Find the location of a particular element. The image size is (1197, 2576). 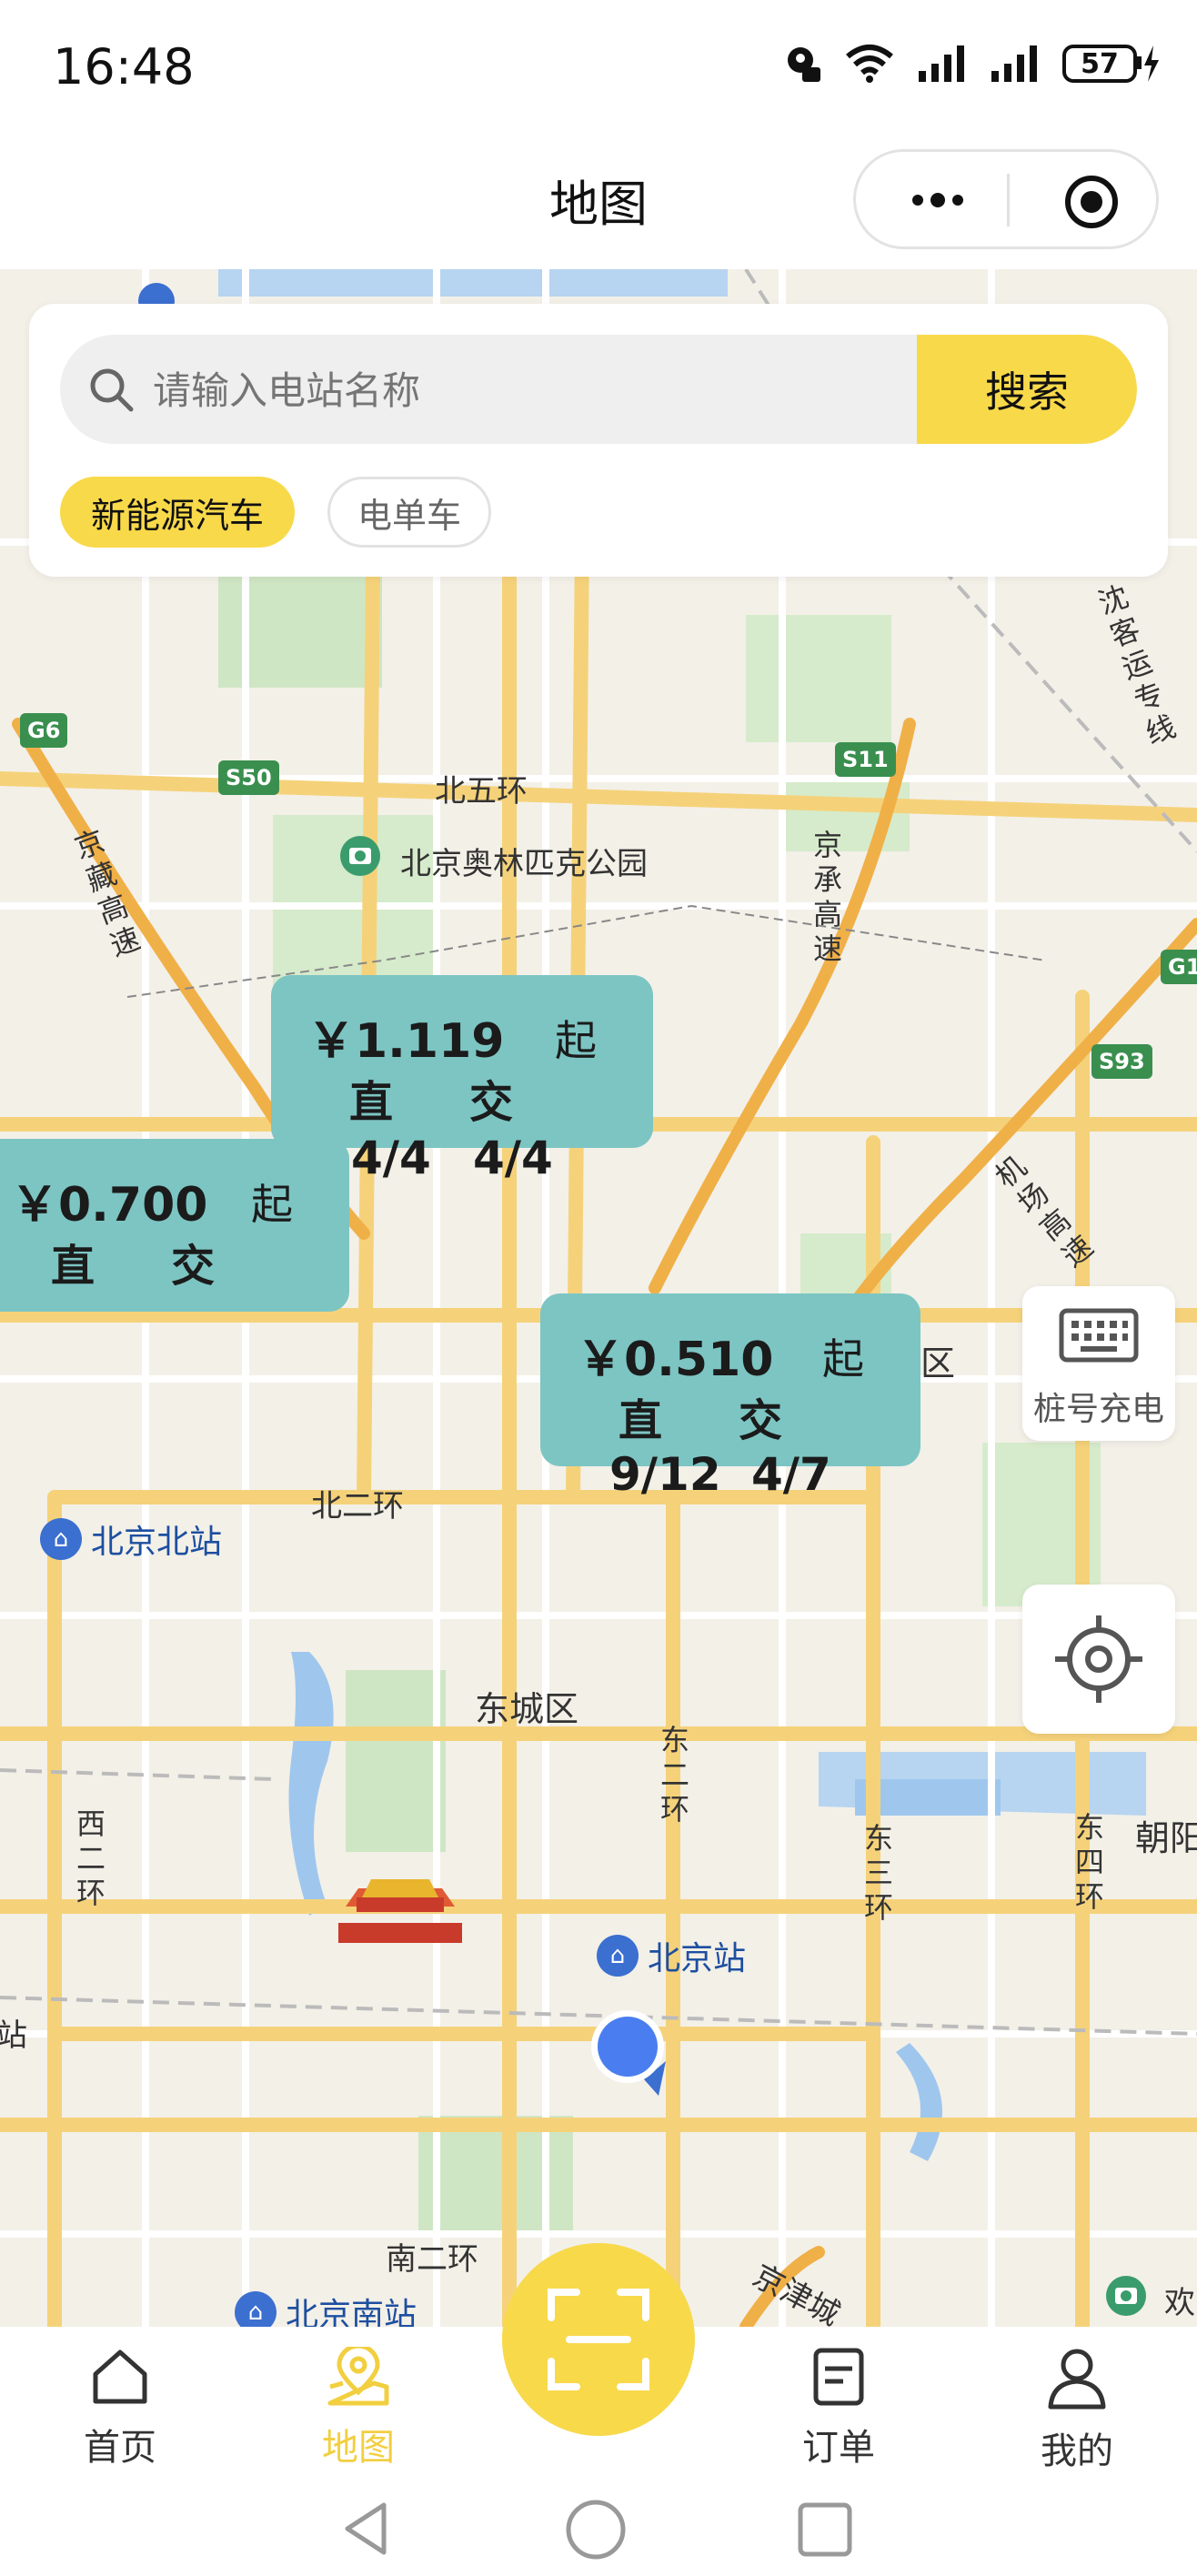

label-huan: 欢 is located at coordinates (1179, 2303).